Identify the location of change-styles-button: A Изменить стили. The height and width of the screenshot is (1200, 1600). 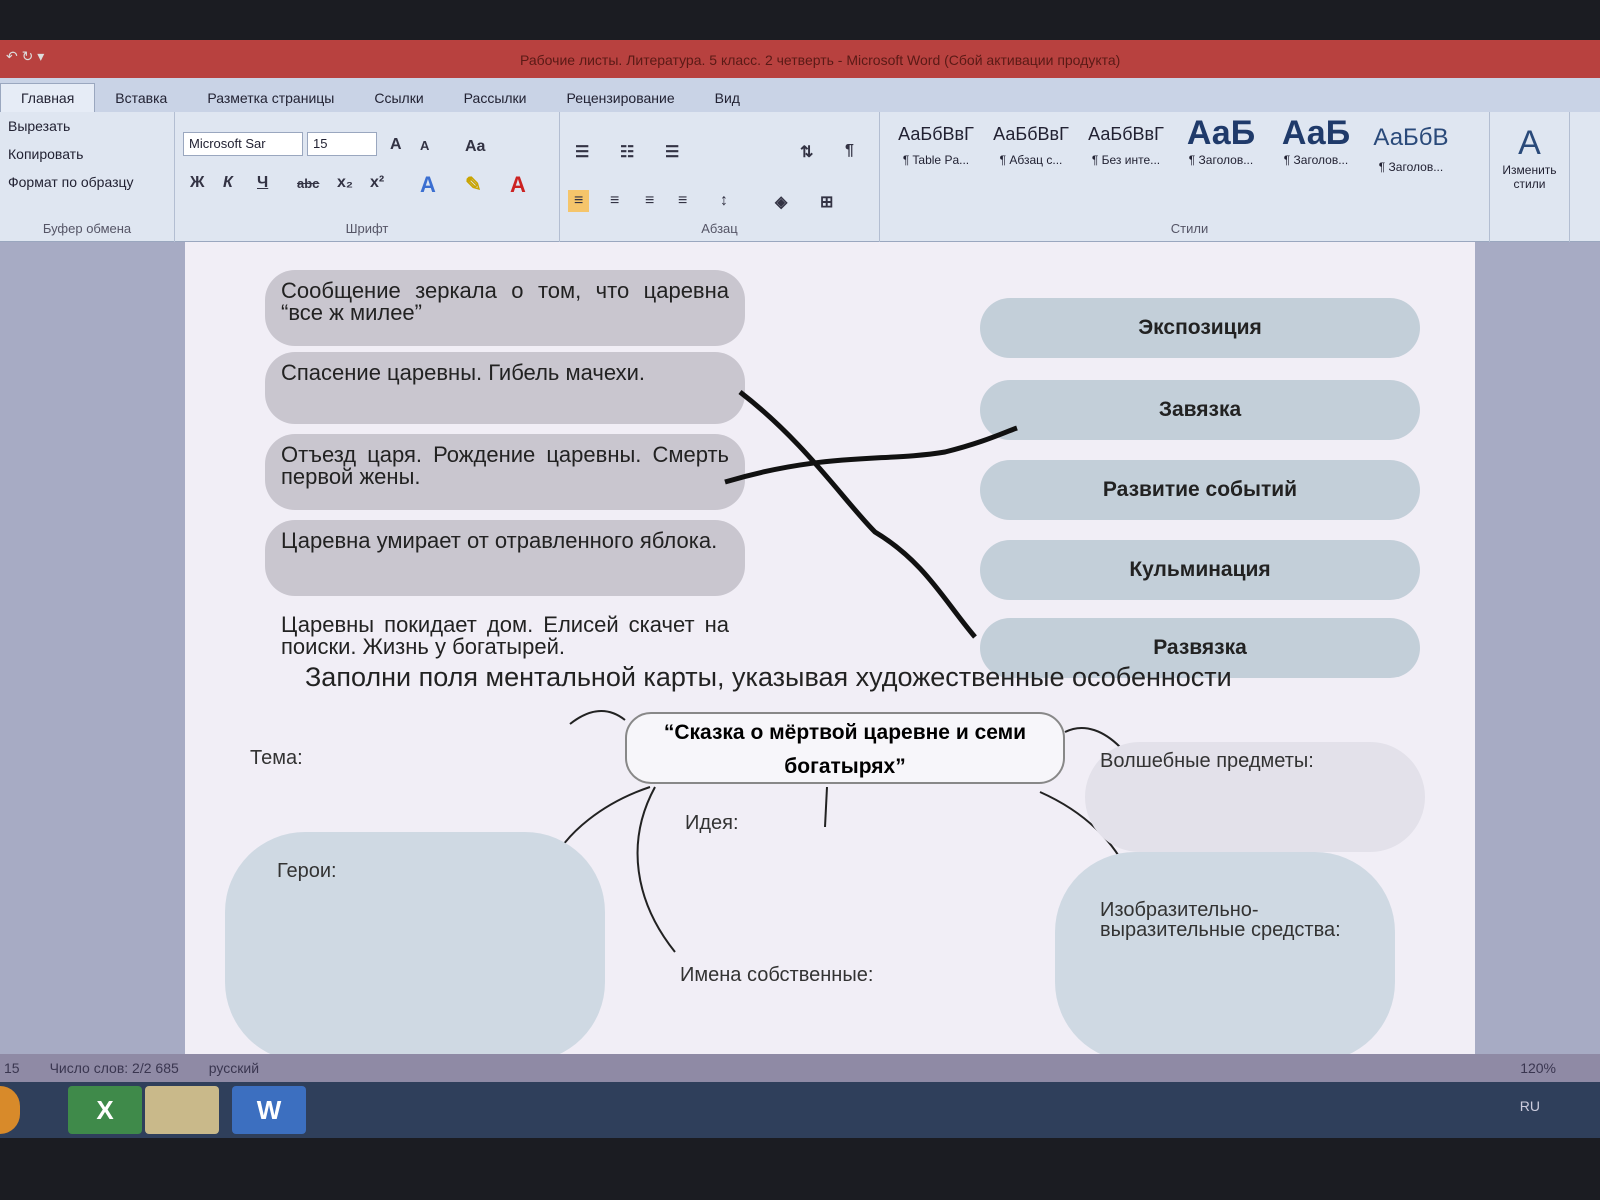
(1530, 177).